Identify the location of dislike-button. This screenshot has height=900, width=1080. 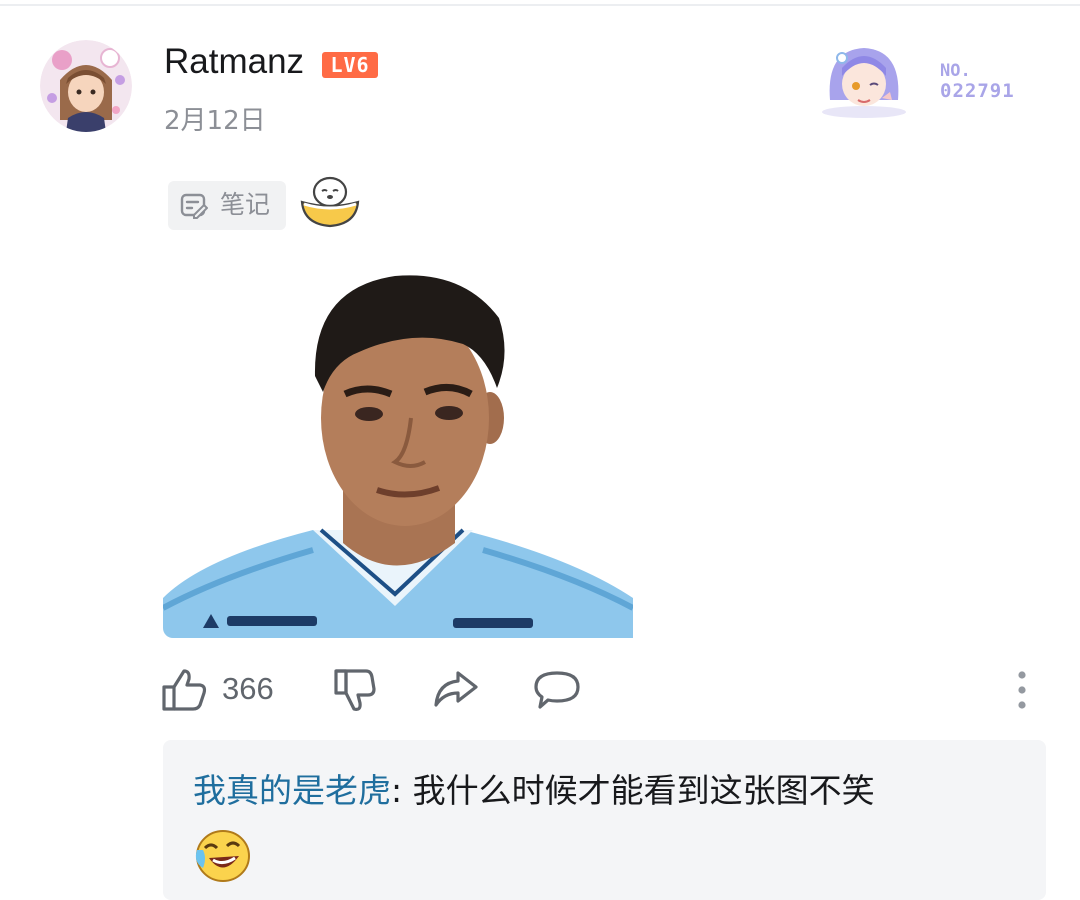
(355, 690).